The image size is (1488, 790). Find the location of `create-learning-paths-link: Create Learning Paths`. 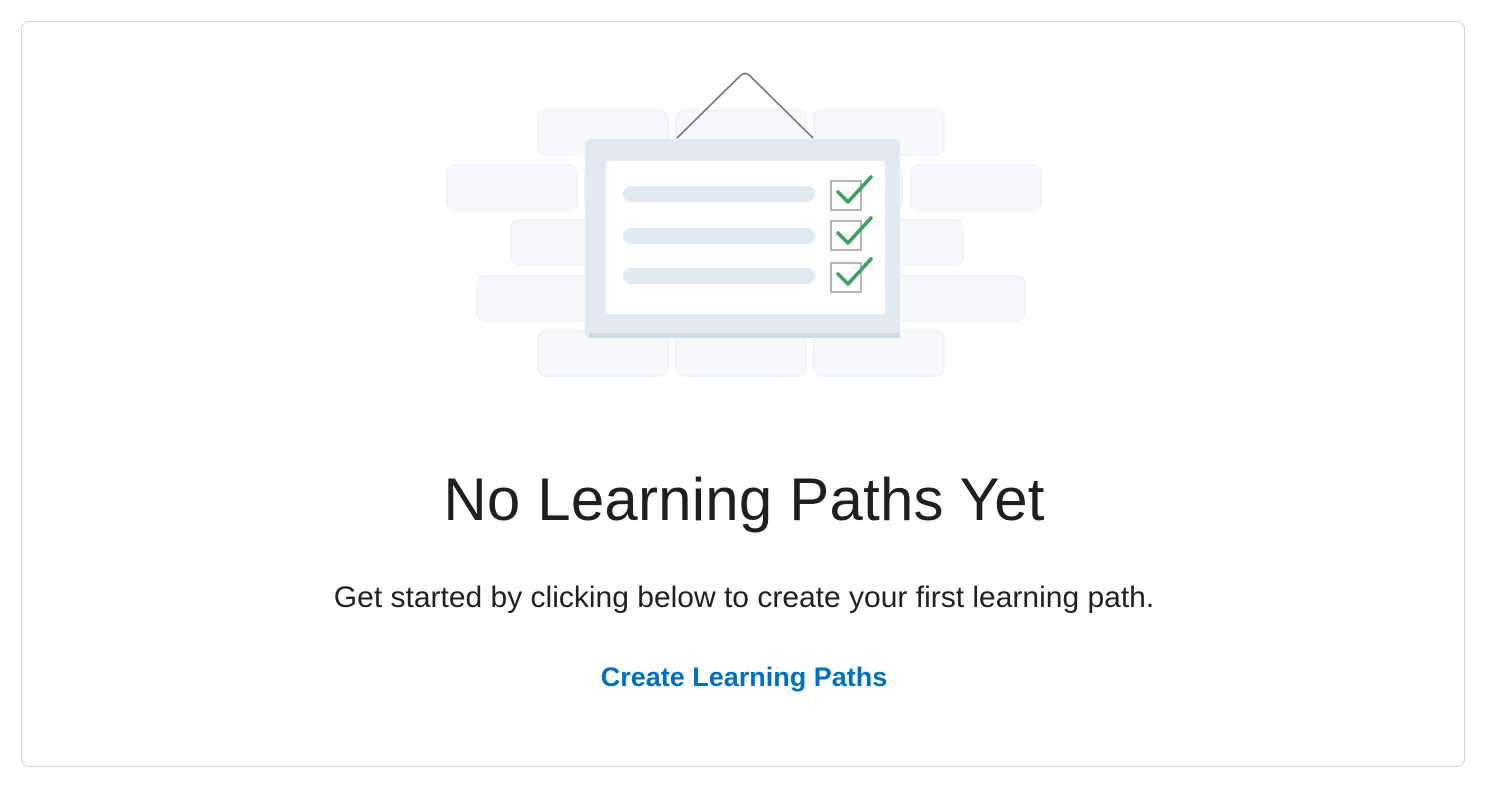

create-learning-paths-link: Create Learning Paths is located at coordinates (744, 677).